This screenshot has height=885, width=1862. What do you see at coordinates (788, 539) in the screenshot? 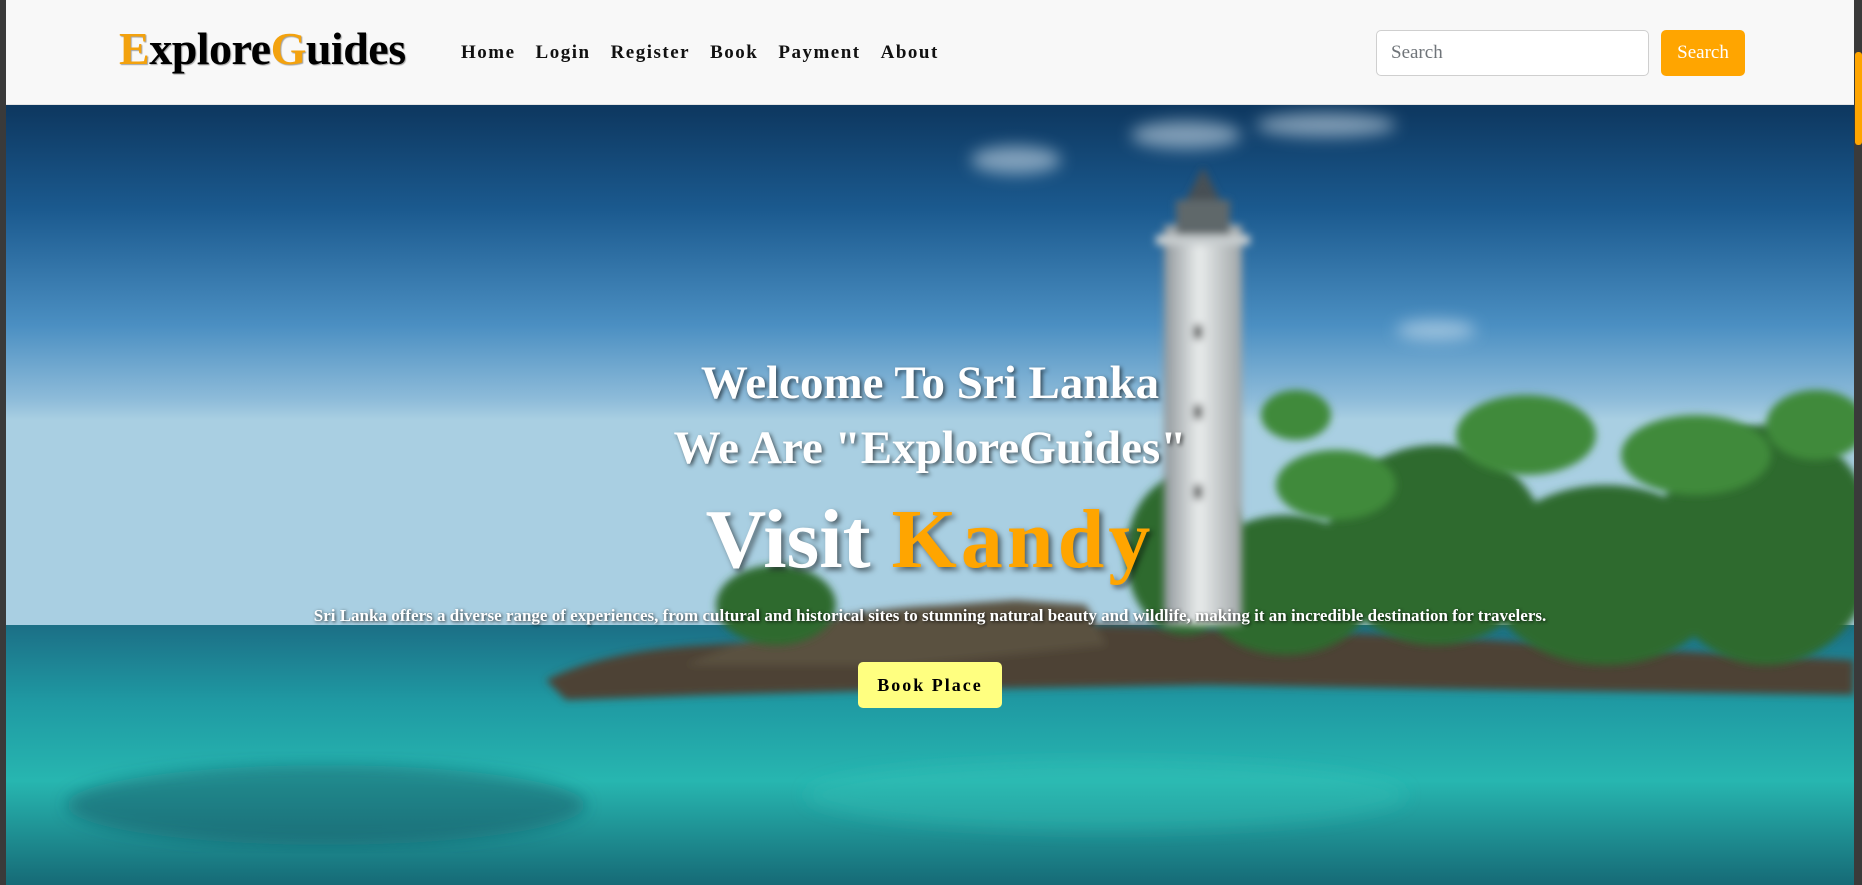
I see `visit-prefix: Visit` at bounding box center [788, 539].